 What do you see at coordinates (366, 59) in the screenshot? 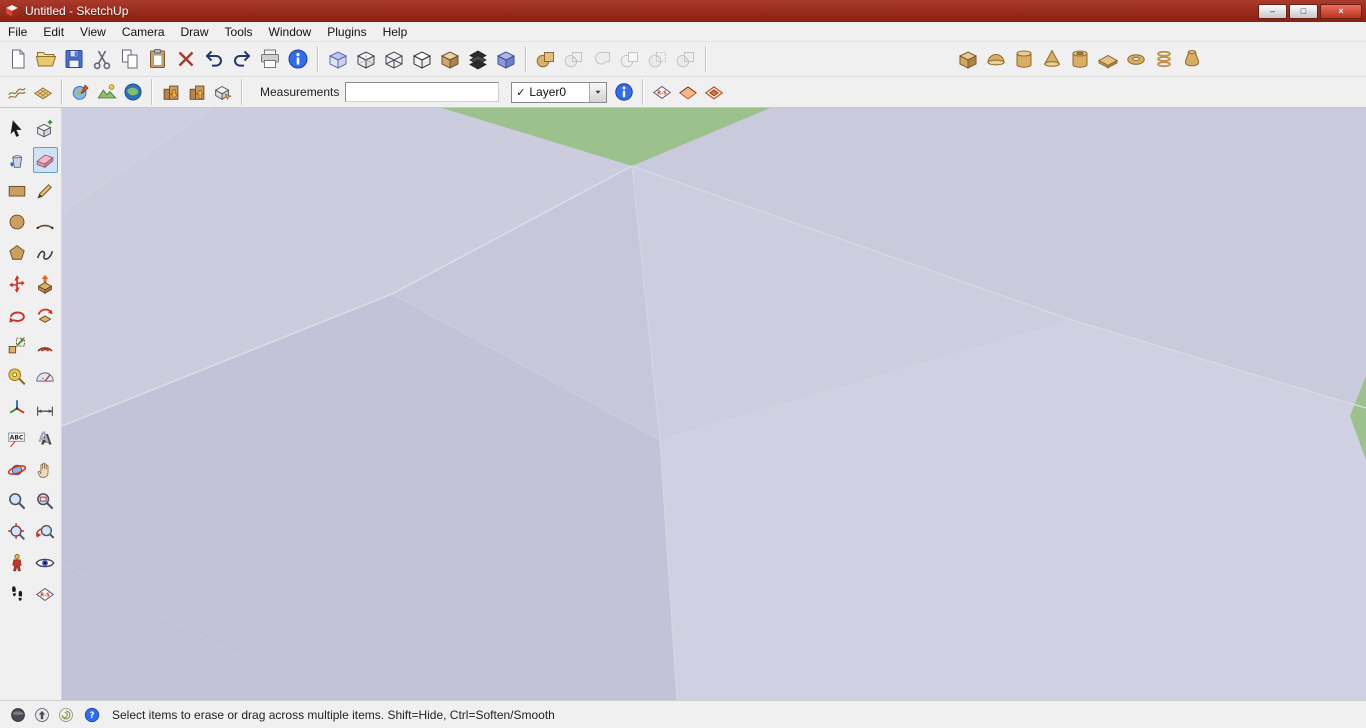
I see `back-edges-icon` at bounding box center [366, 59].